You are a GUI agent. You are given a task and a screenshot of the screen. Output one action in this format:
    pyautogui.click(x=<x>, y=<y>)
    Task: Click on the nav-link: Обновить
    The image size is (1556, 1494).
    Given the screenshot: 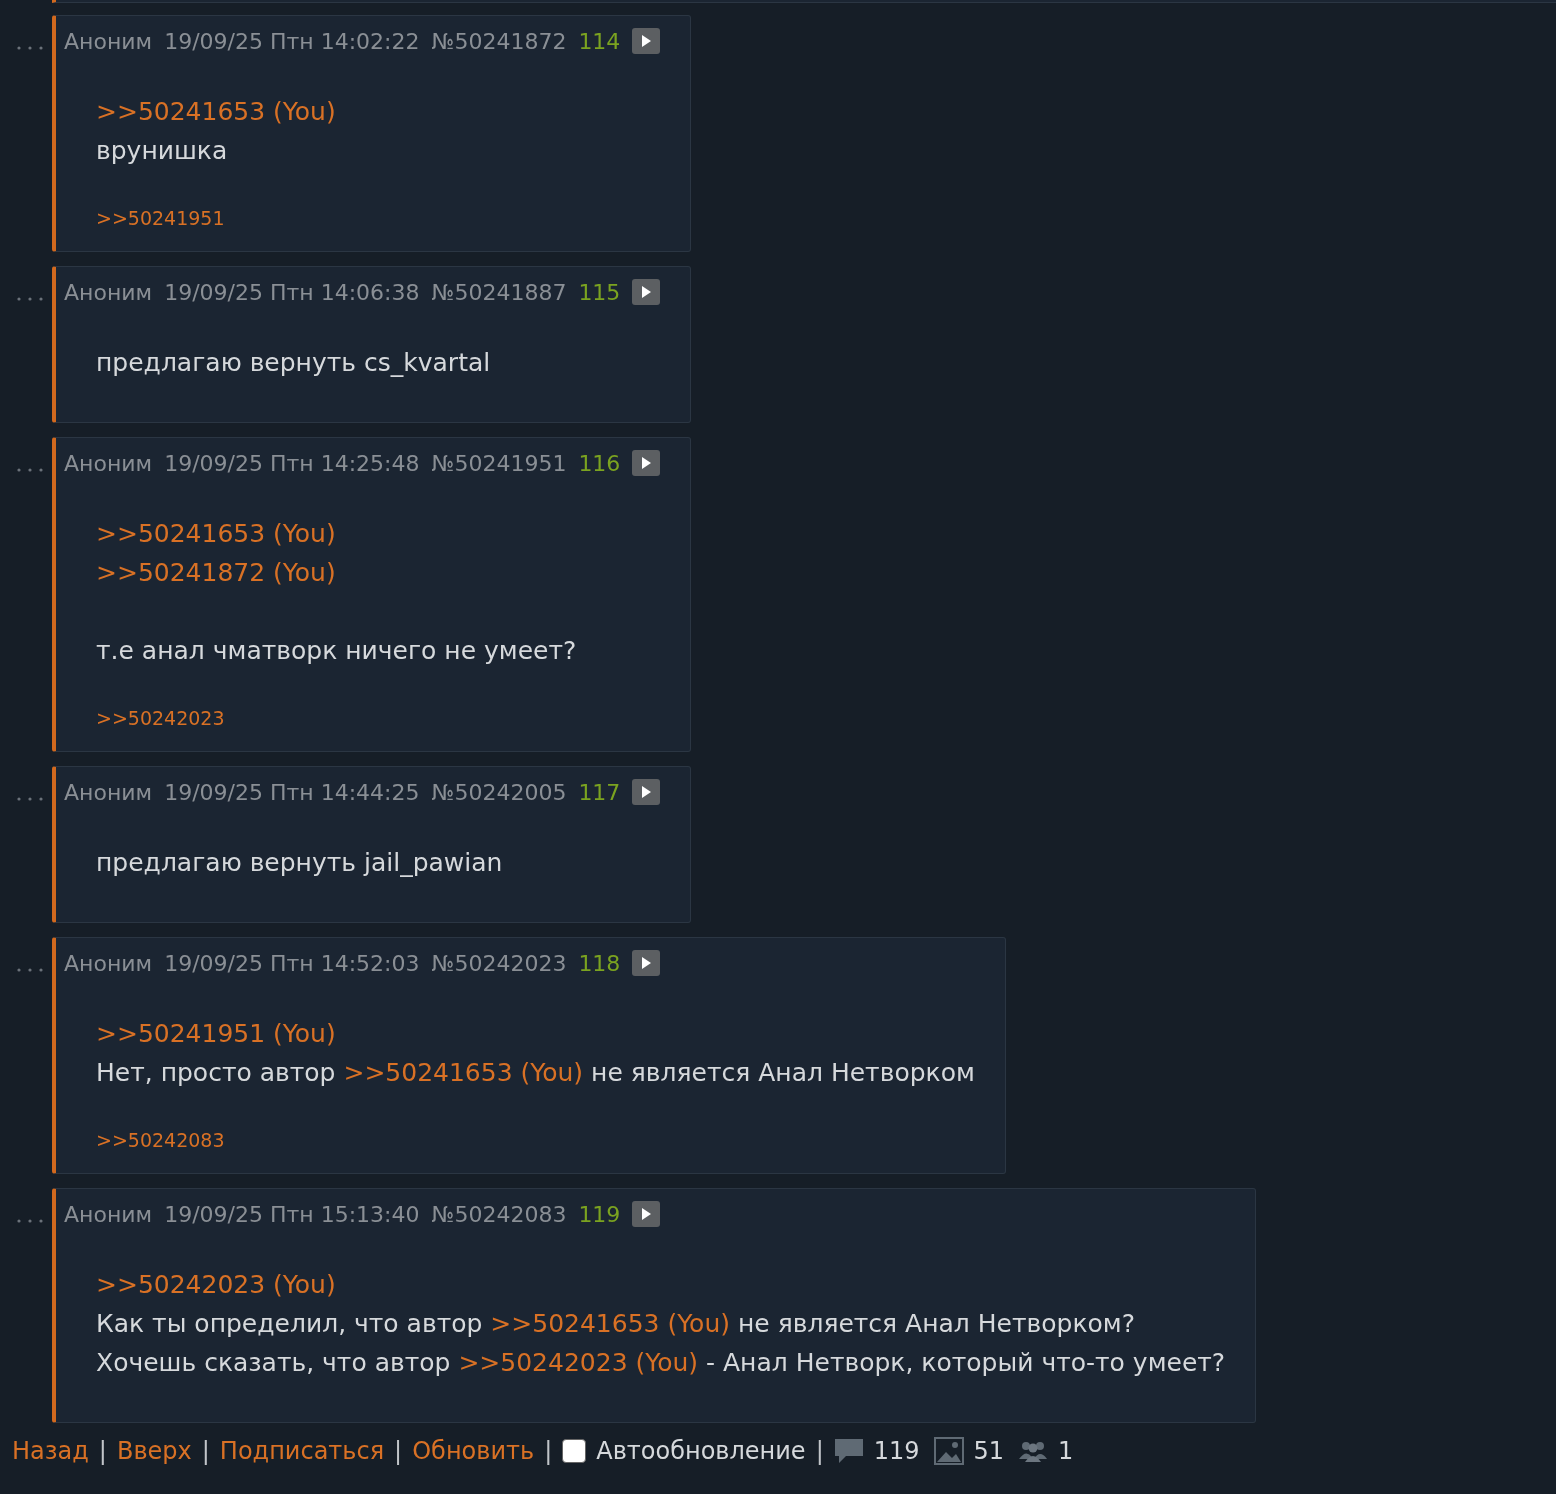 What is the action you would take?
    pyautogui.click(x=473, y=1451)
    